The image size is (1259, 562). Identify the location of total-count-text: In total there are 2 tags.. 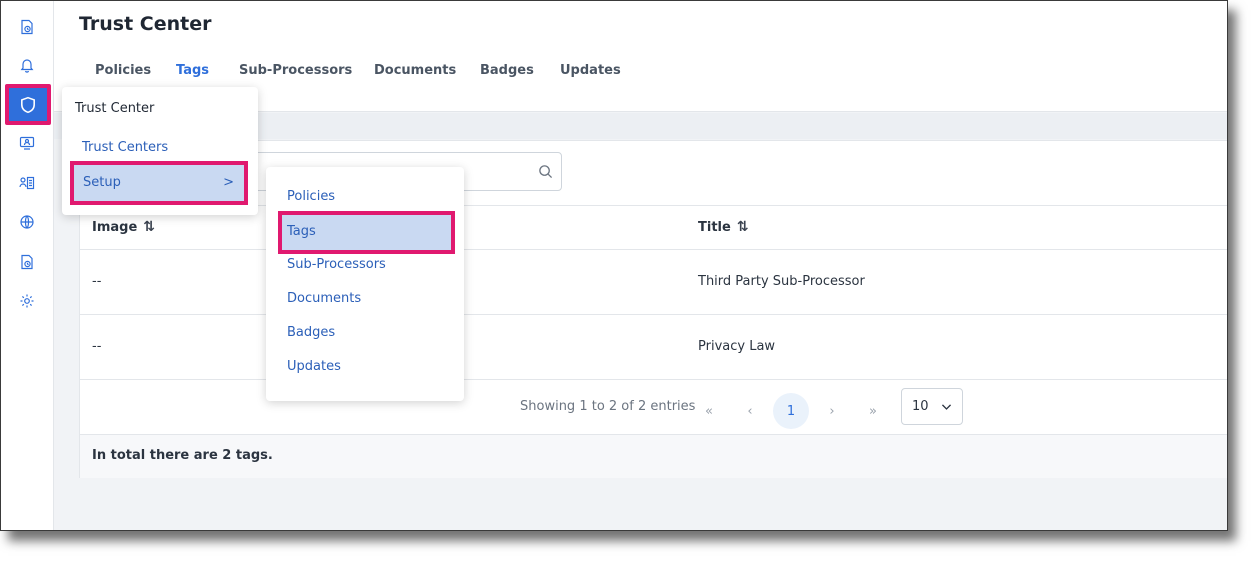
(182, 455).